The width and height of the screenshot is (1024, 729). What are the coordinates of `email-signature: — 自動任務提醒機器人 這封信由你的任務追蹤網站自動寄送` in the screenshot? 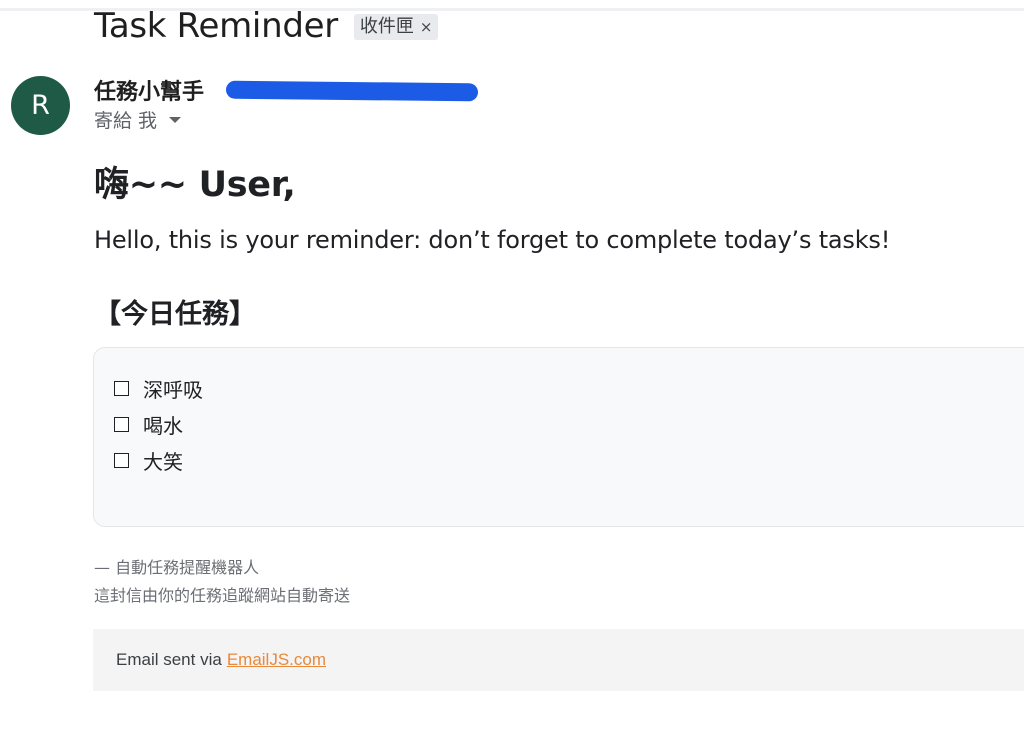 It's located at (222, 582).